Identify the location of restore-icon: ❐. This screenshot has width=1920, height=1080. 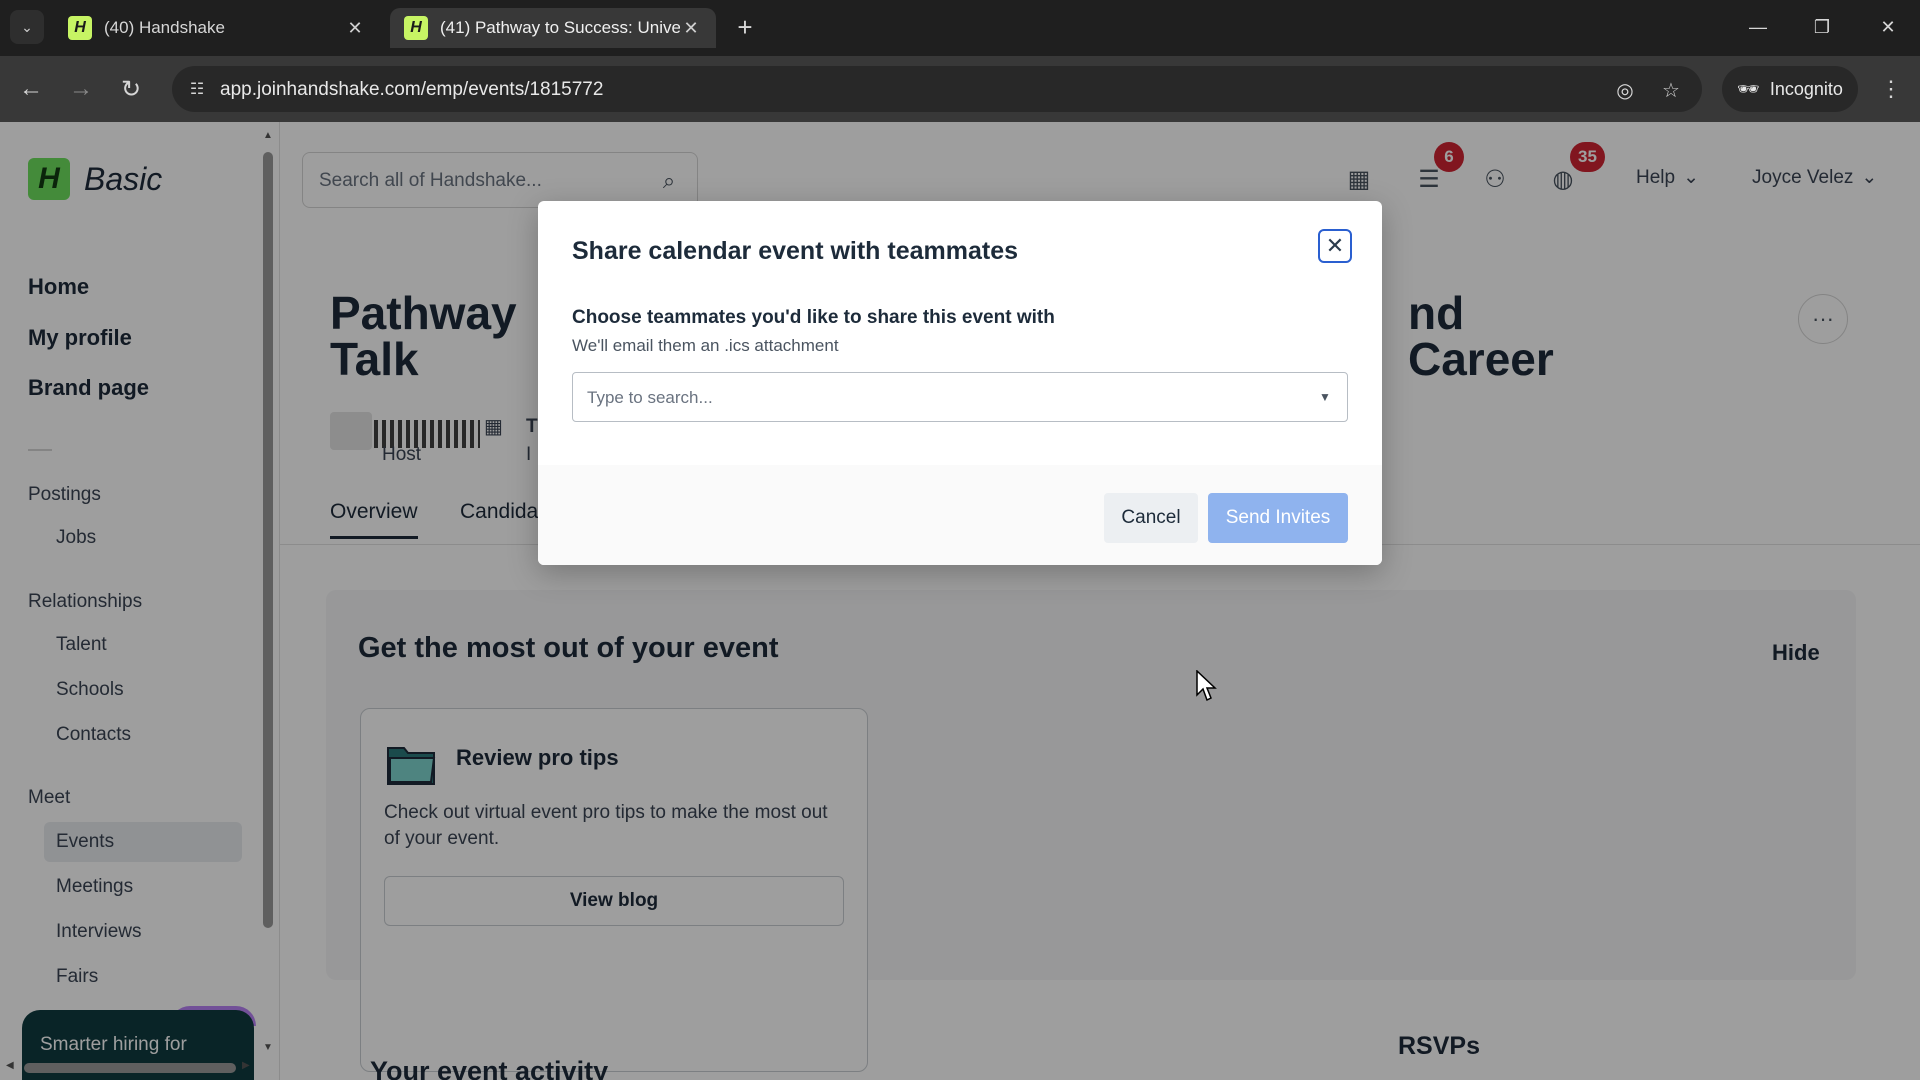
(1822, 27).